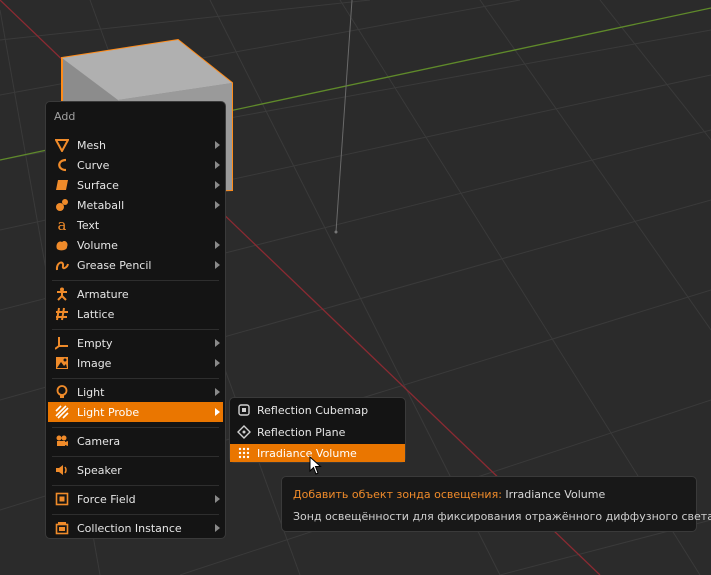 The image size is (711, 575). Describe the element at coordinates (62, 225) in the screenshot. I see `text-icon: a` at that location.